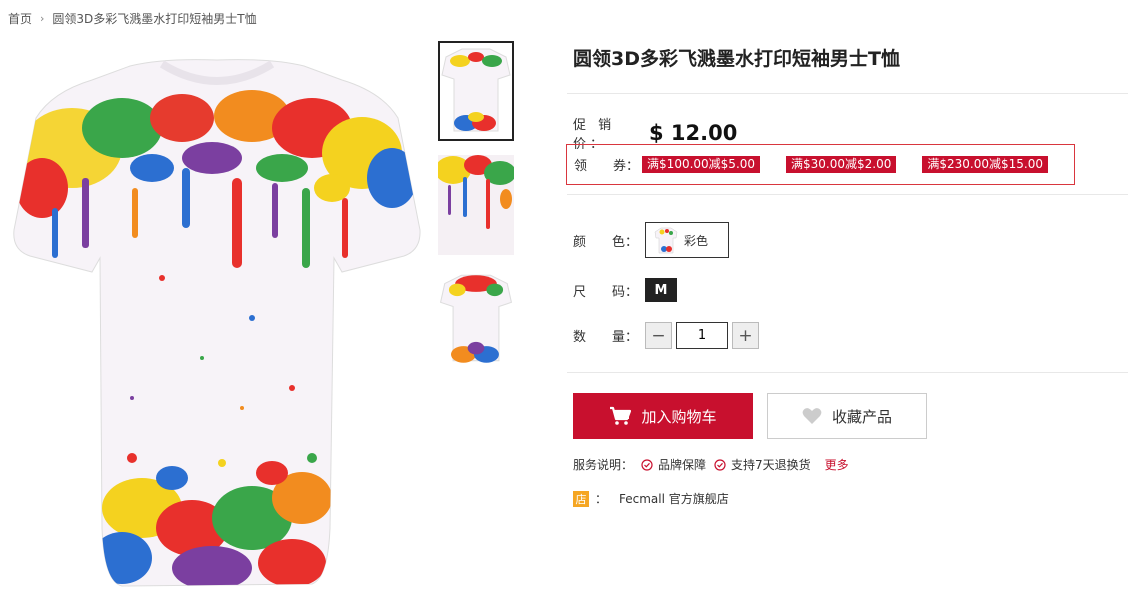 The height and width of the screenshot is (609, 1128). What do you see at coordinates (154, 19) in the screenshot?
I see `breadcrumb-current: 圆领3D多彩飞溅墨水打印短袖男士T恤` at bounding box center [154, 19].